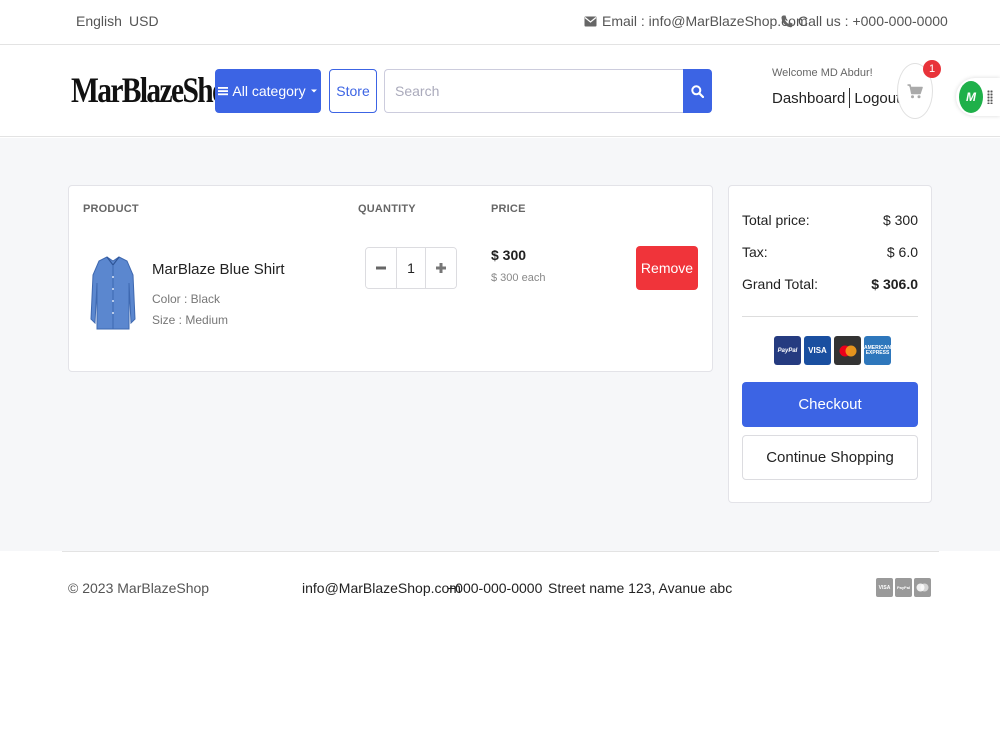  Describe the element at coordinates (780, 284) in the screenshot. I see `grand-total-label: Grand Total:` at that location.